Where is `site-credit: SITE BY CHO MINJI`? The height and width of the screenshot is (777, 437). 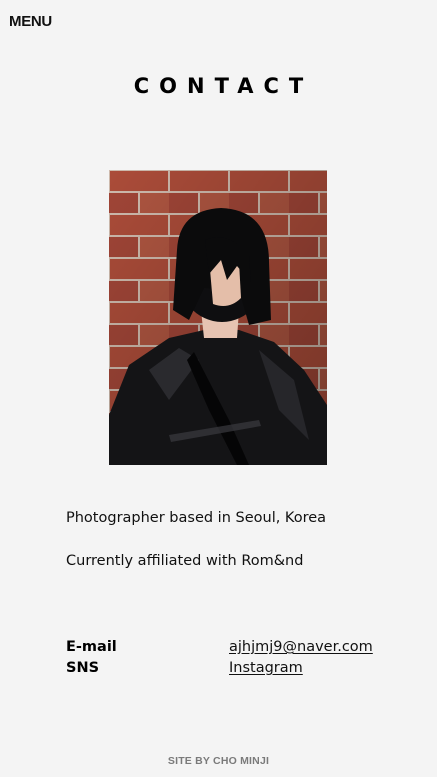 site-credit: SITE BY CHO MINJI is located at coordinates (218, 761).